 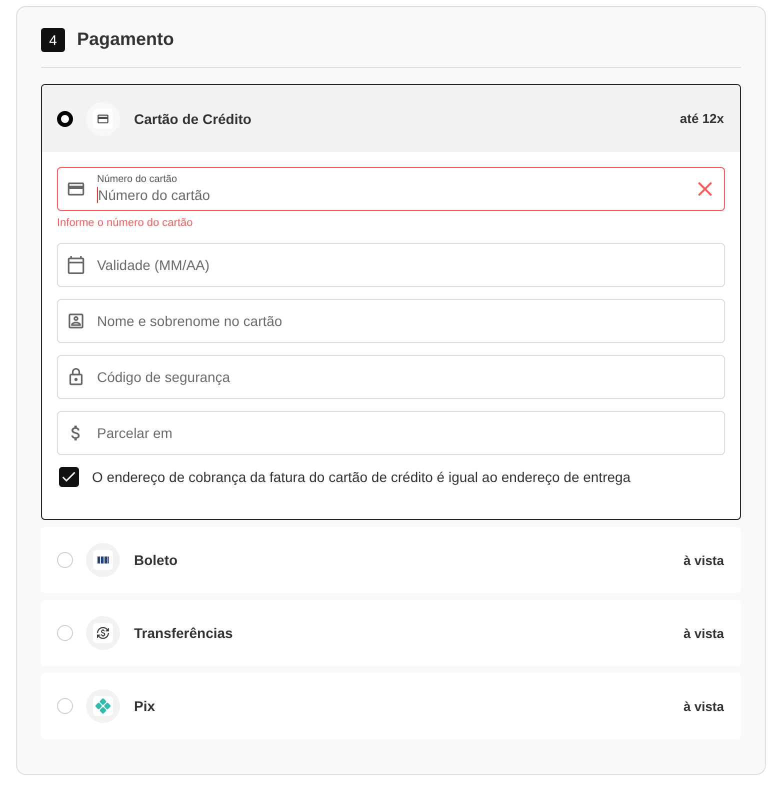 I want to click on security-code-field: Código de segurança, so click(x=391, y=377).